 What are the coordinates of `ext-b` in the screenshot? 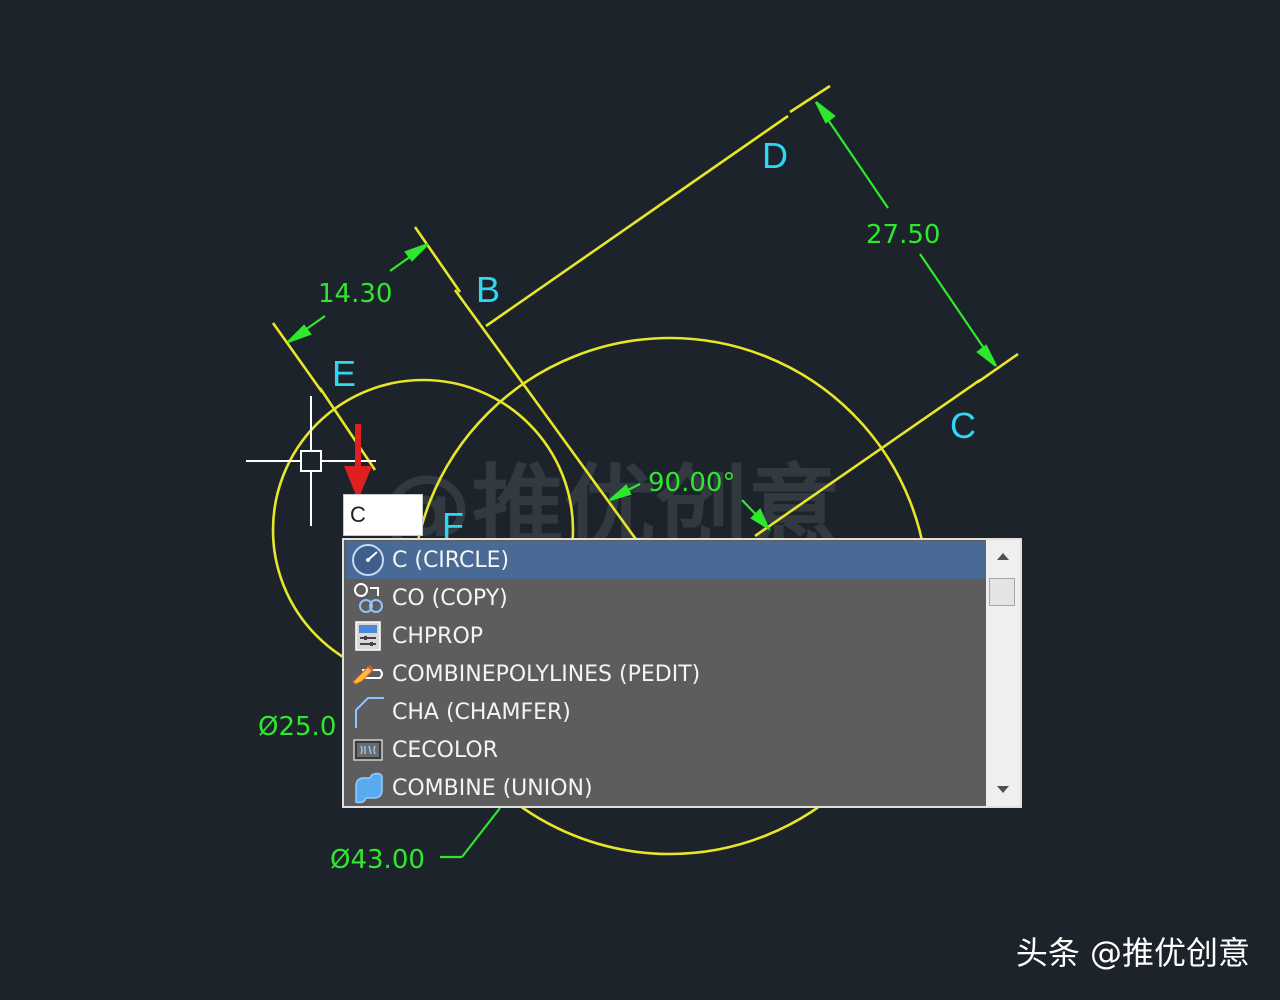 It's located at (437, 259).